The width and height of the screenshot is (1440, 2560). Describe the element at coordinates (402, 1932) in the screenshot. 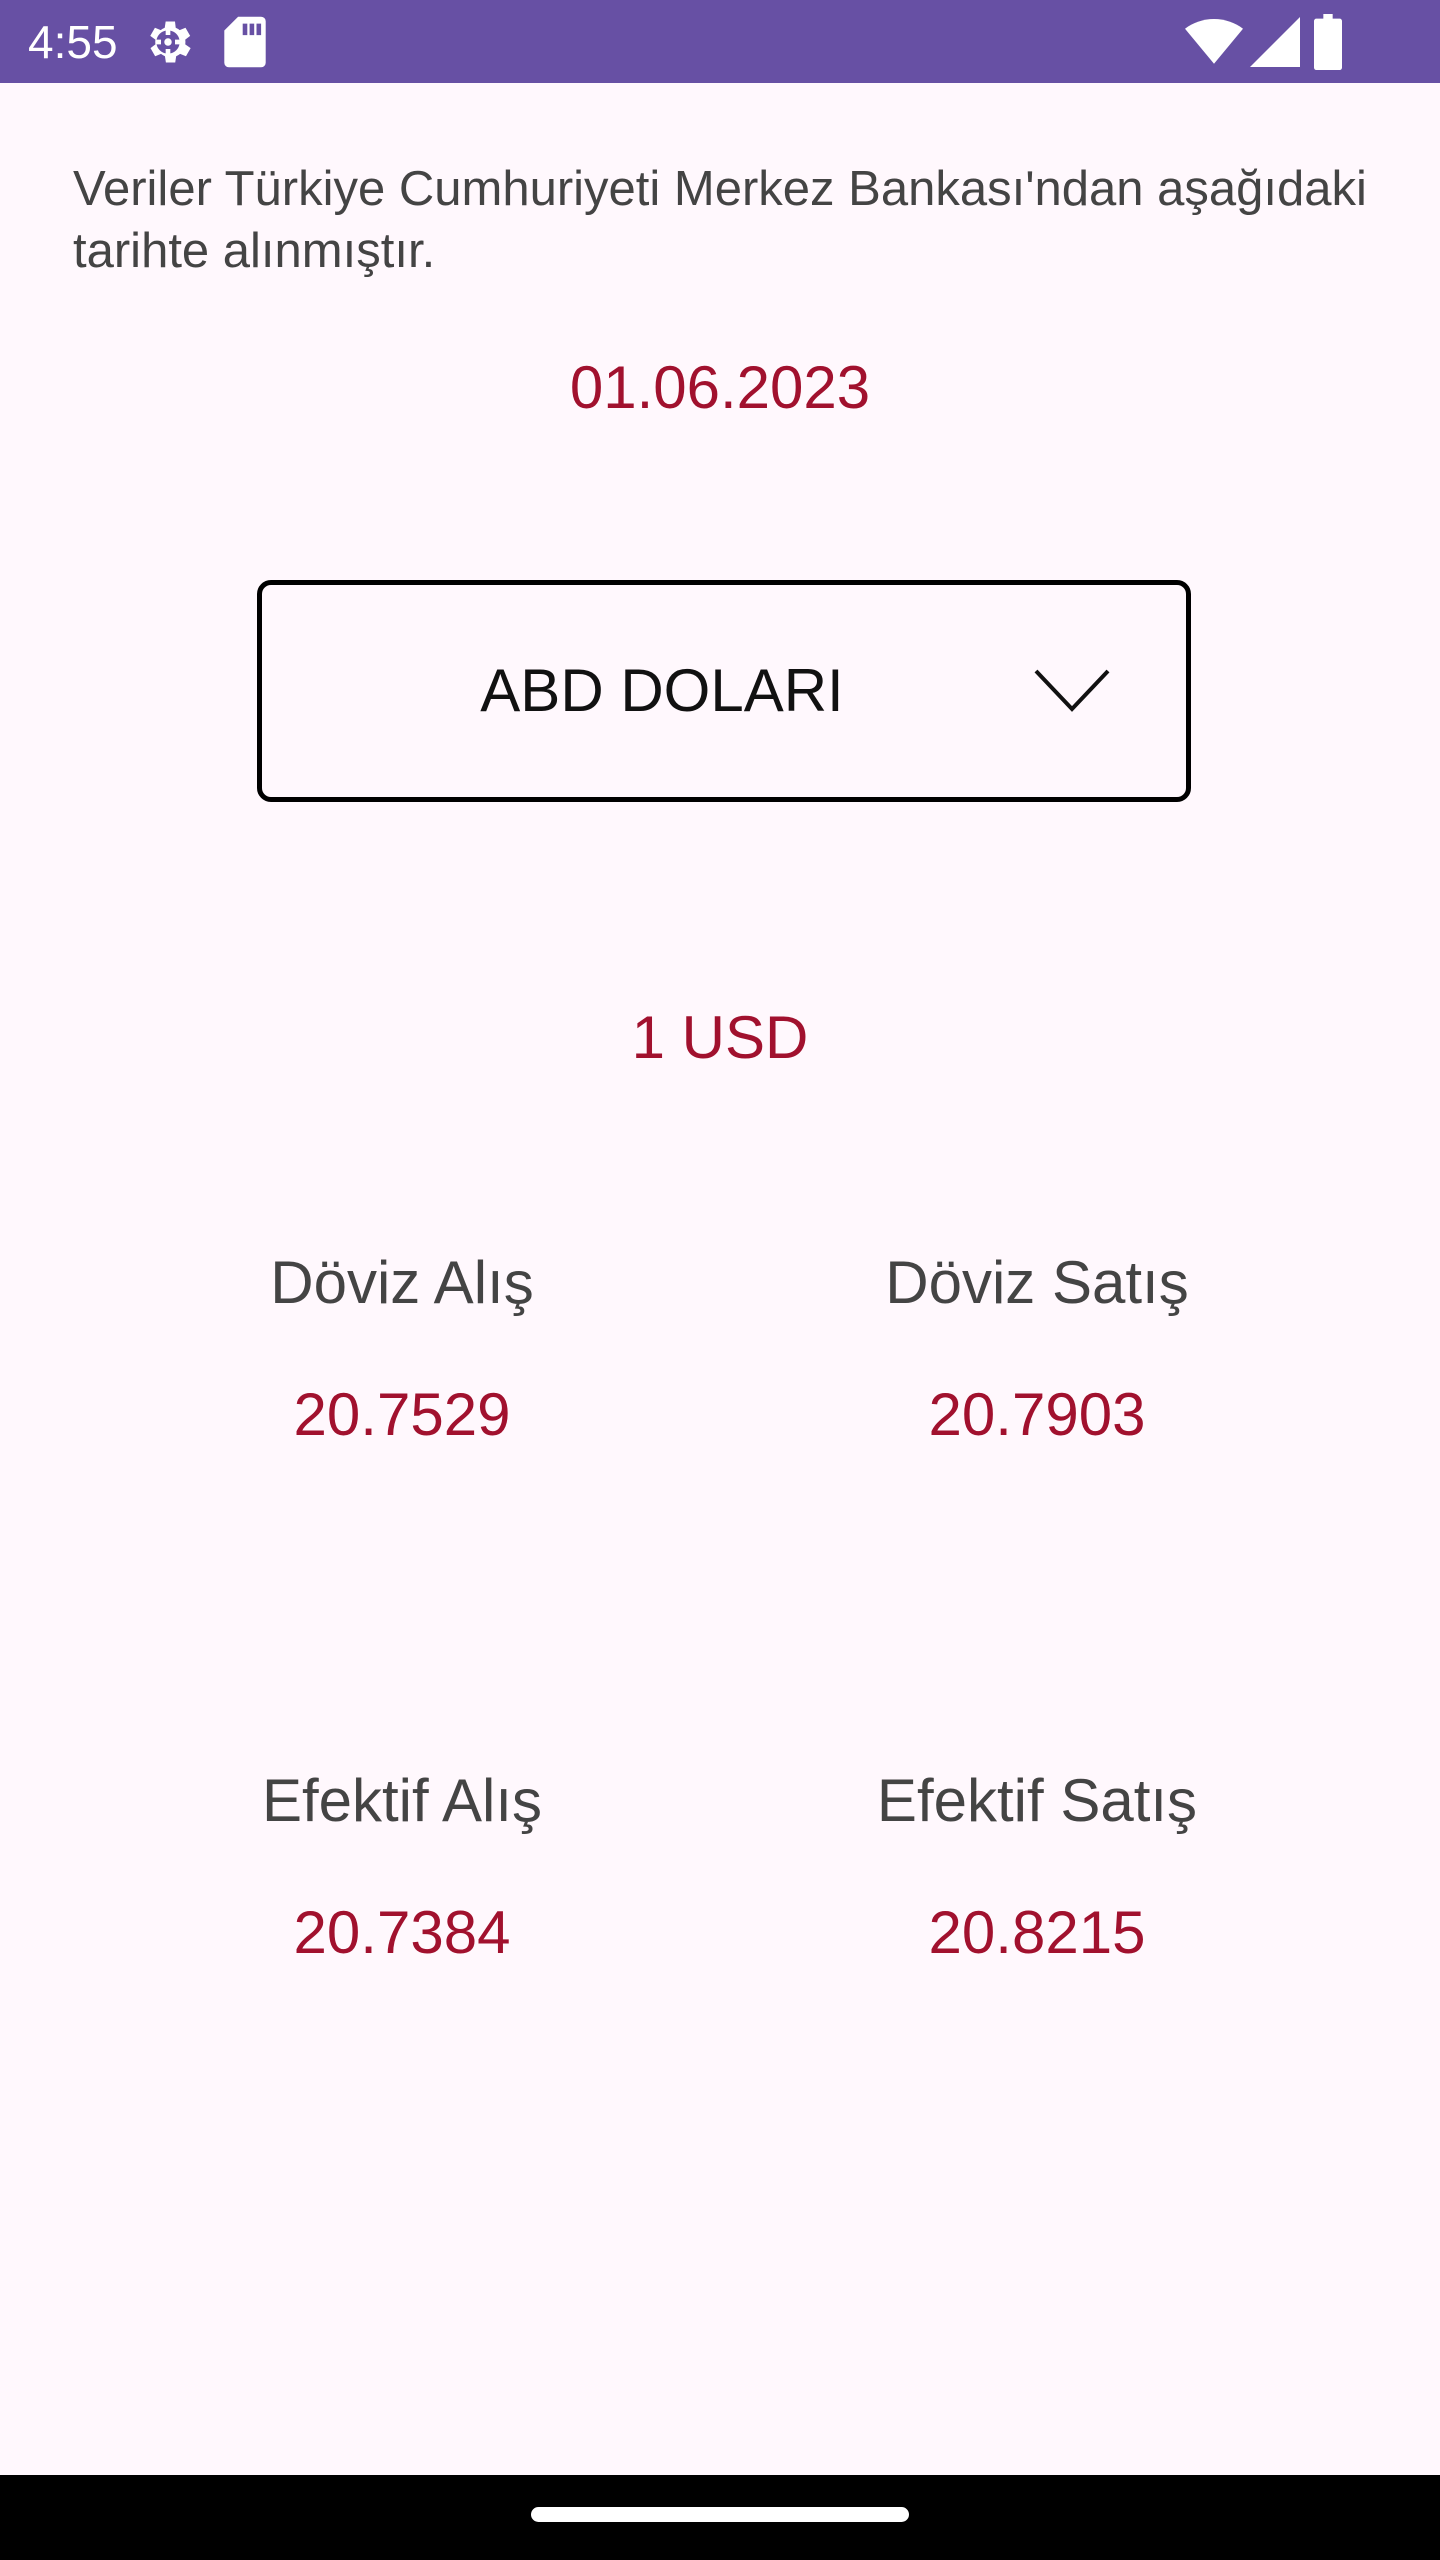

I see `banknote-buy-value: 20.7384` at that location.